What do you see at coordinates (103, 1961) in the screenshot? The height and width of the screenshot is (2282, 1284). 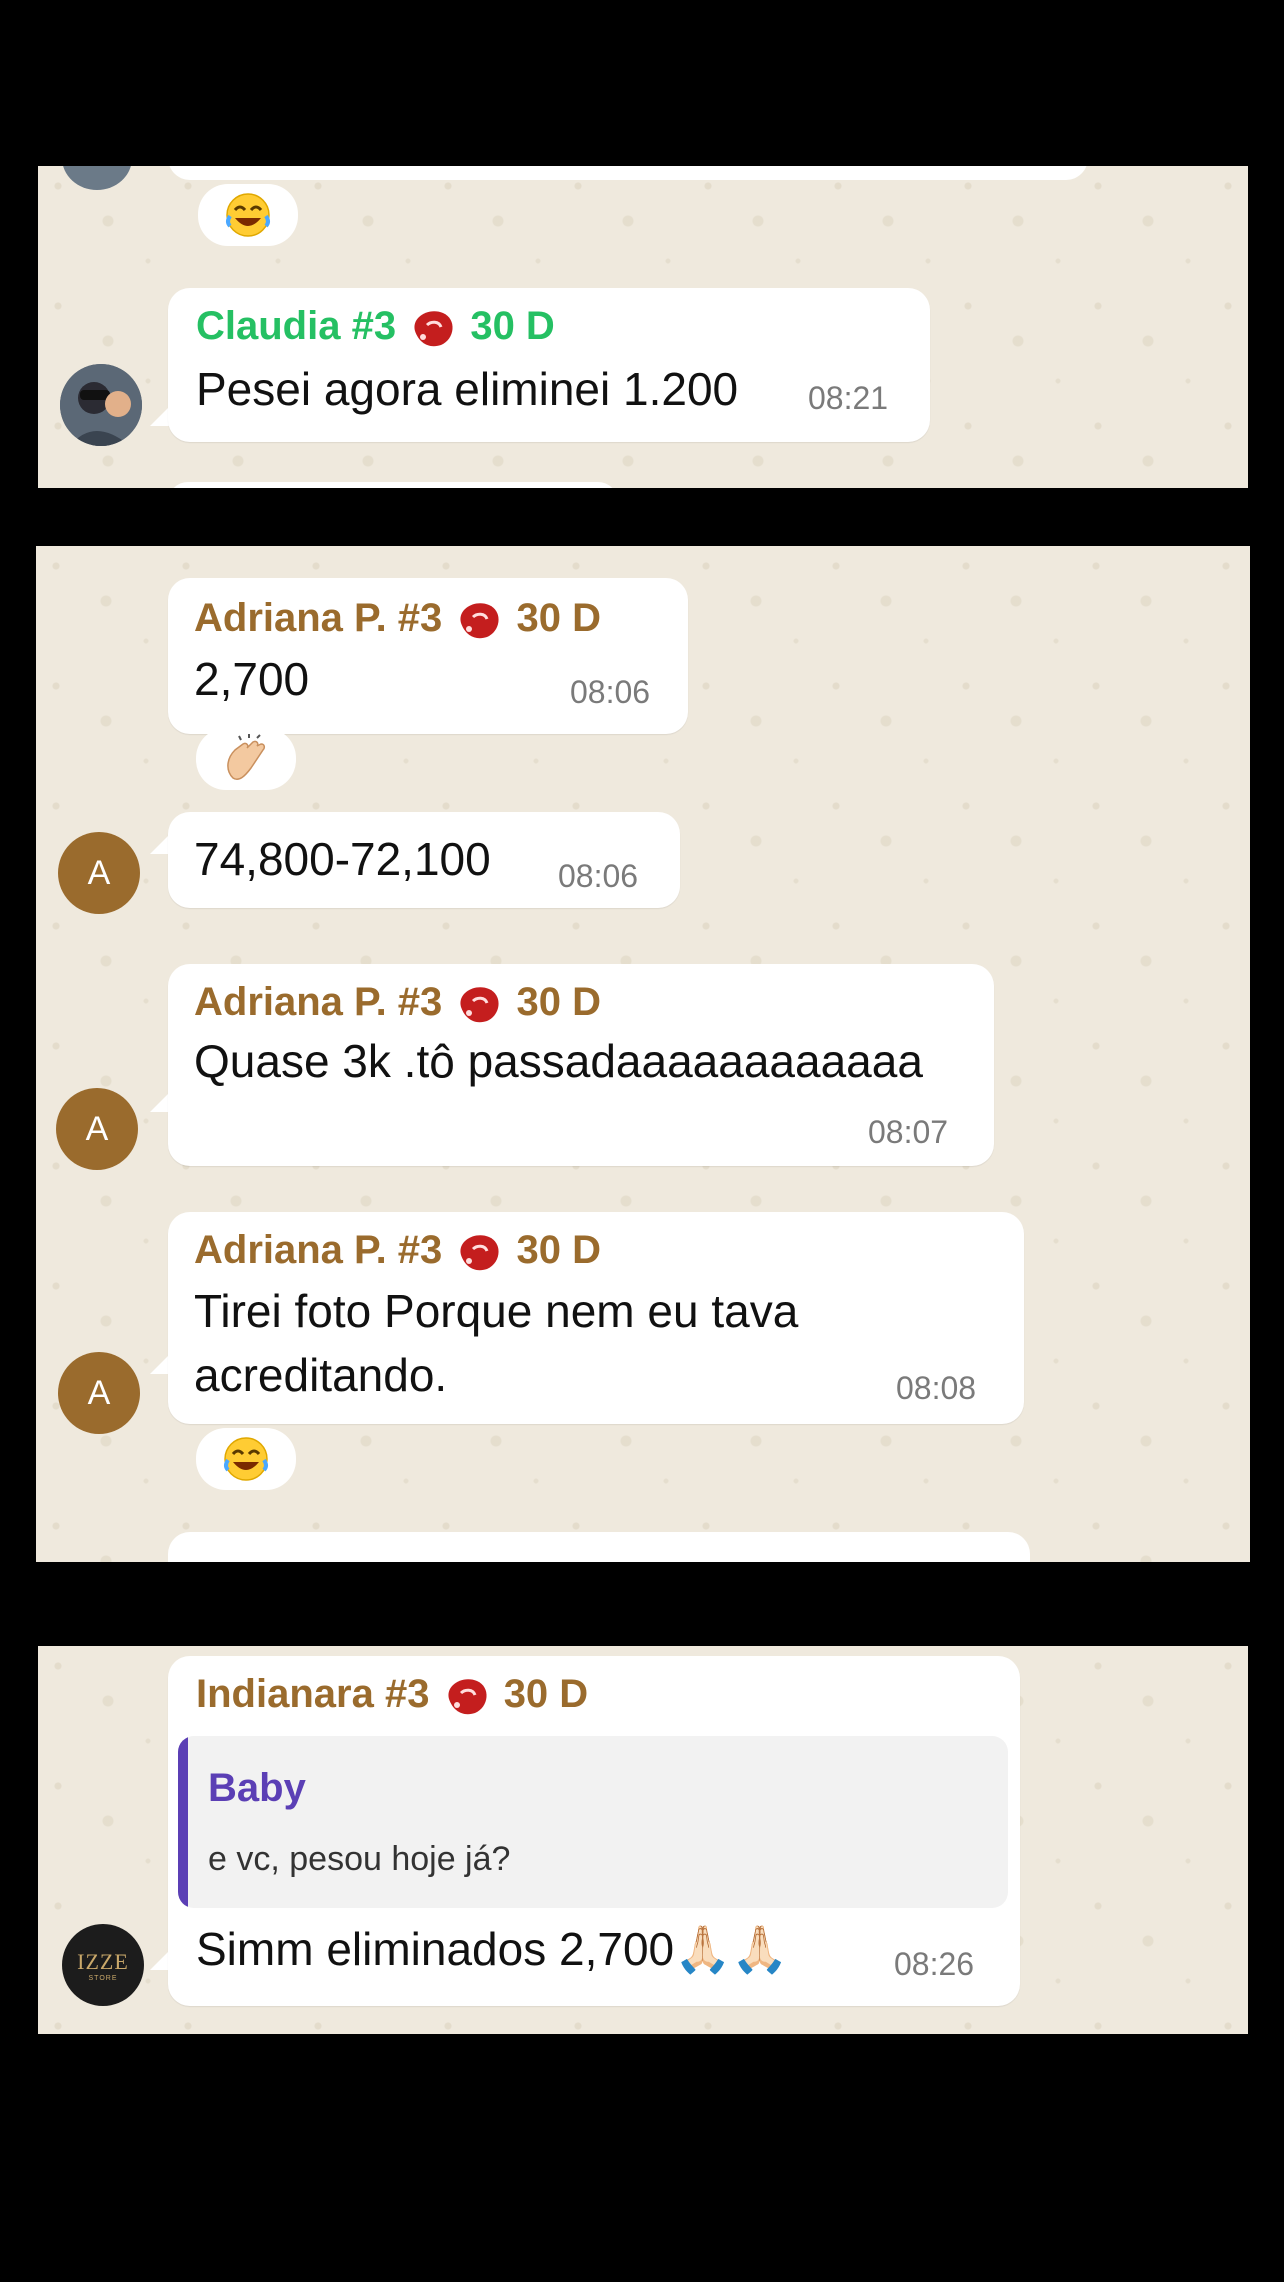 I see `avatar-logo-text: IZZE` at bounding box center [103, 1961].